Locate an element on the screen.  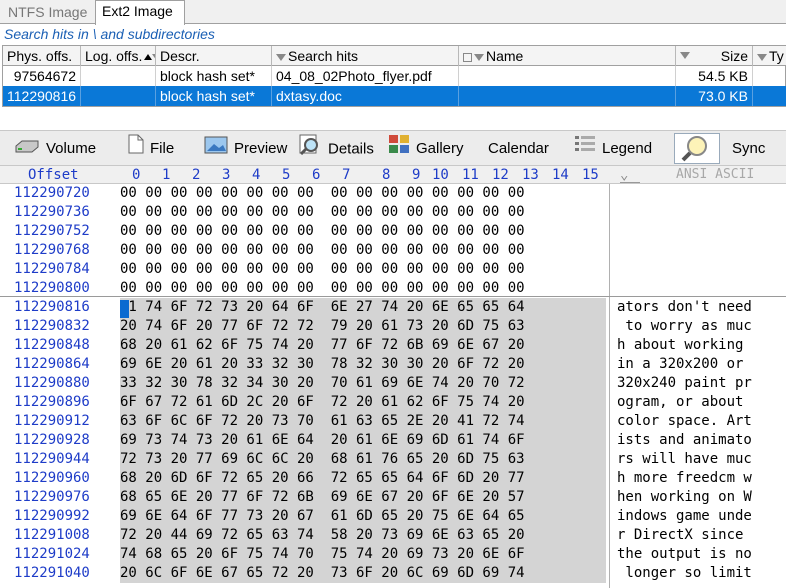
ansi-text: longer so limit is located at coordinates (684, 573).